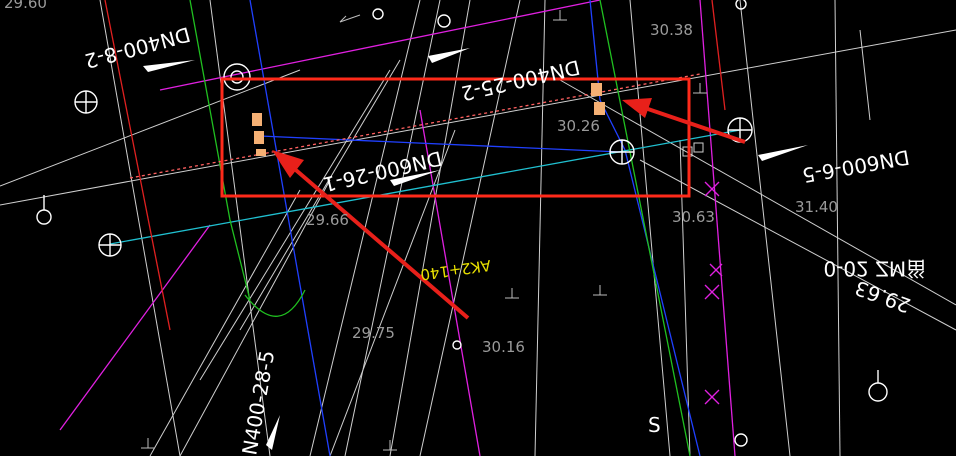 The image size is (956, 456). Describe the element at coordinates (503, 347) in the screenshot. I see `elevation-30-16: 30.16` at that location.